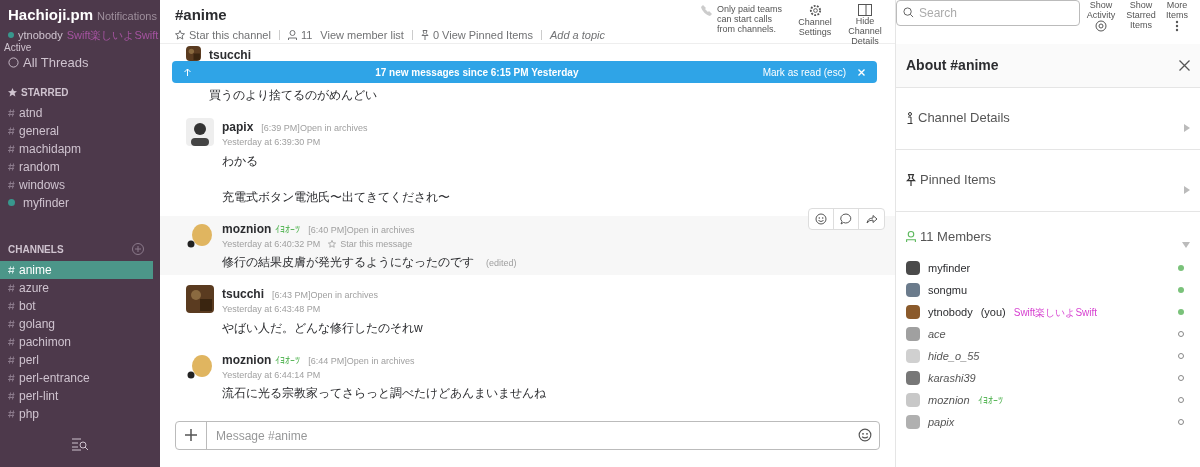 The image size is (1200, 467). What do you see at coordinates (941, 422) in the screenshot?
I see `member-name: papix` at bounding box center [941, 422].